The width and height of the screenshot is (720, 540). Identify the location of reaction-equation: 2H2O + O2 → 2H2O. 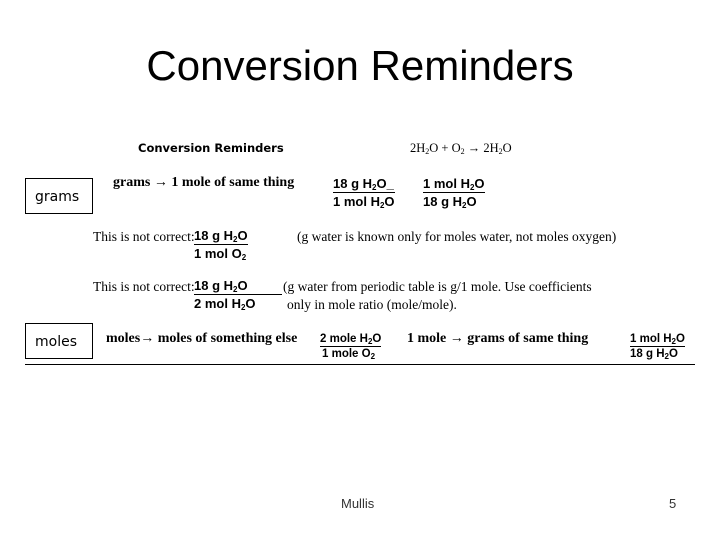
(461, 148).